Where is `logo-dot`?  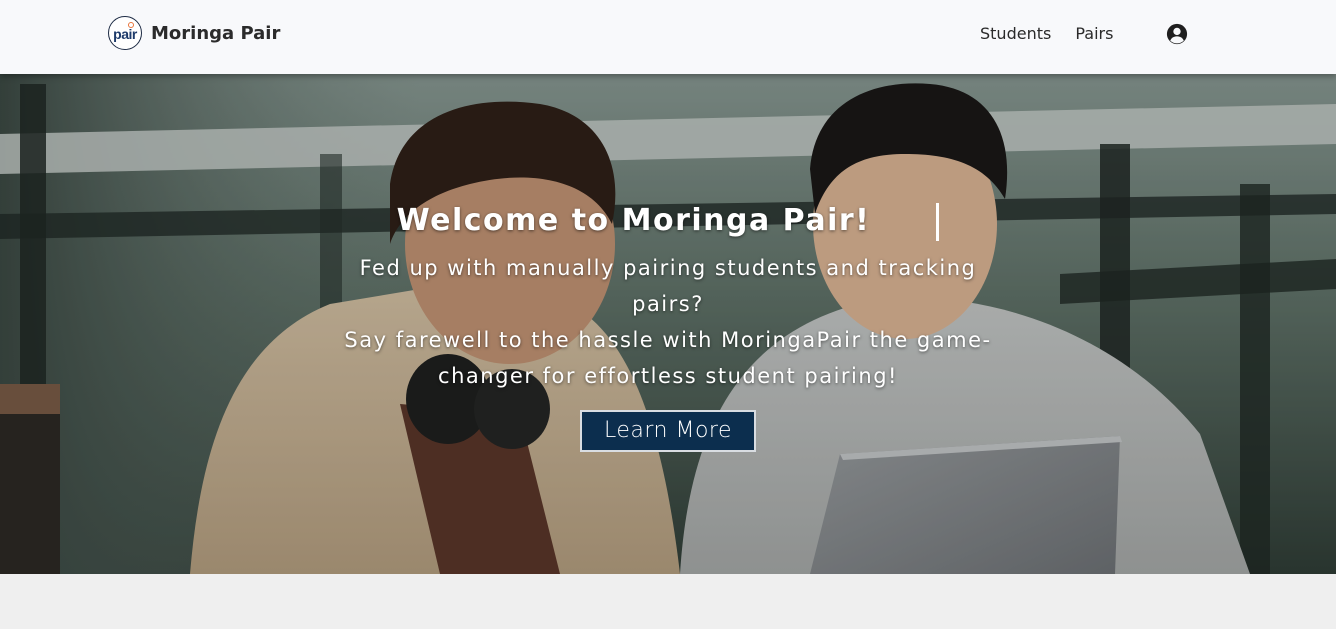
logo-dot is located at coordinates (131, 25).